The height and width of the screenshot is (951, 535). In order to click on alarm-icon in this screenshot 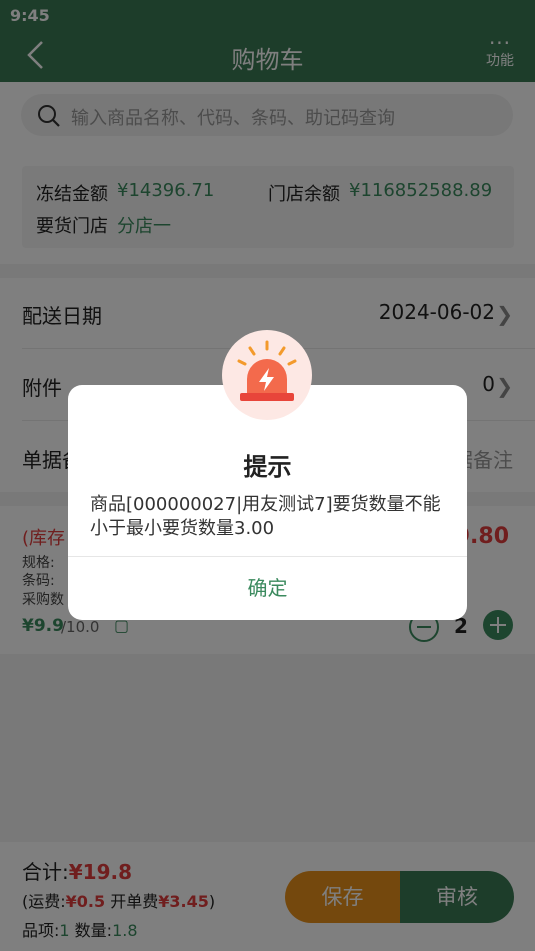, I will do `click(267, 375)`.